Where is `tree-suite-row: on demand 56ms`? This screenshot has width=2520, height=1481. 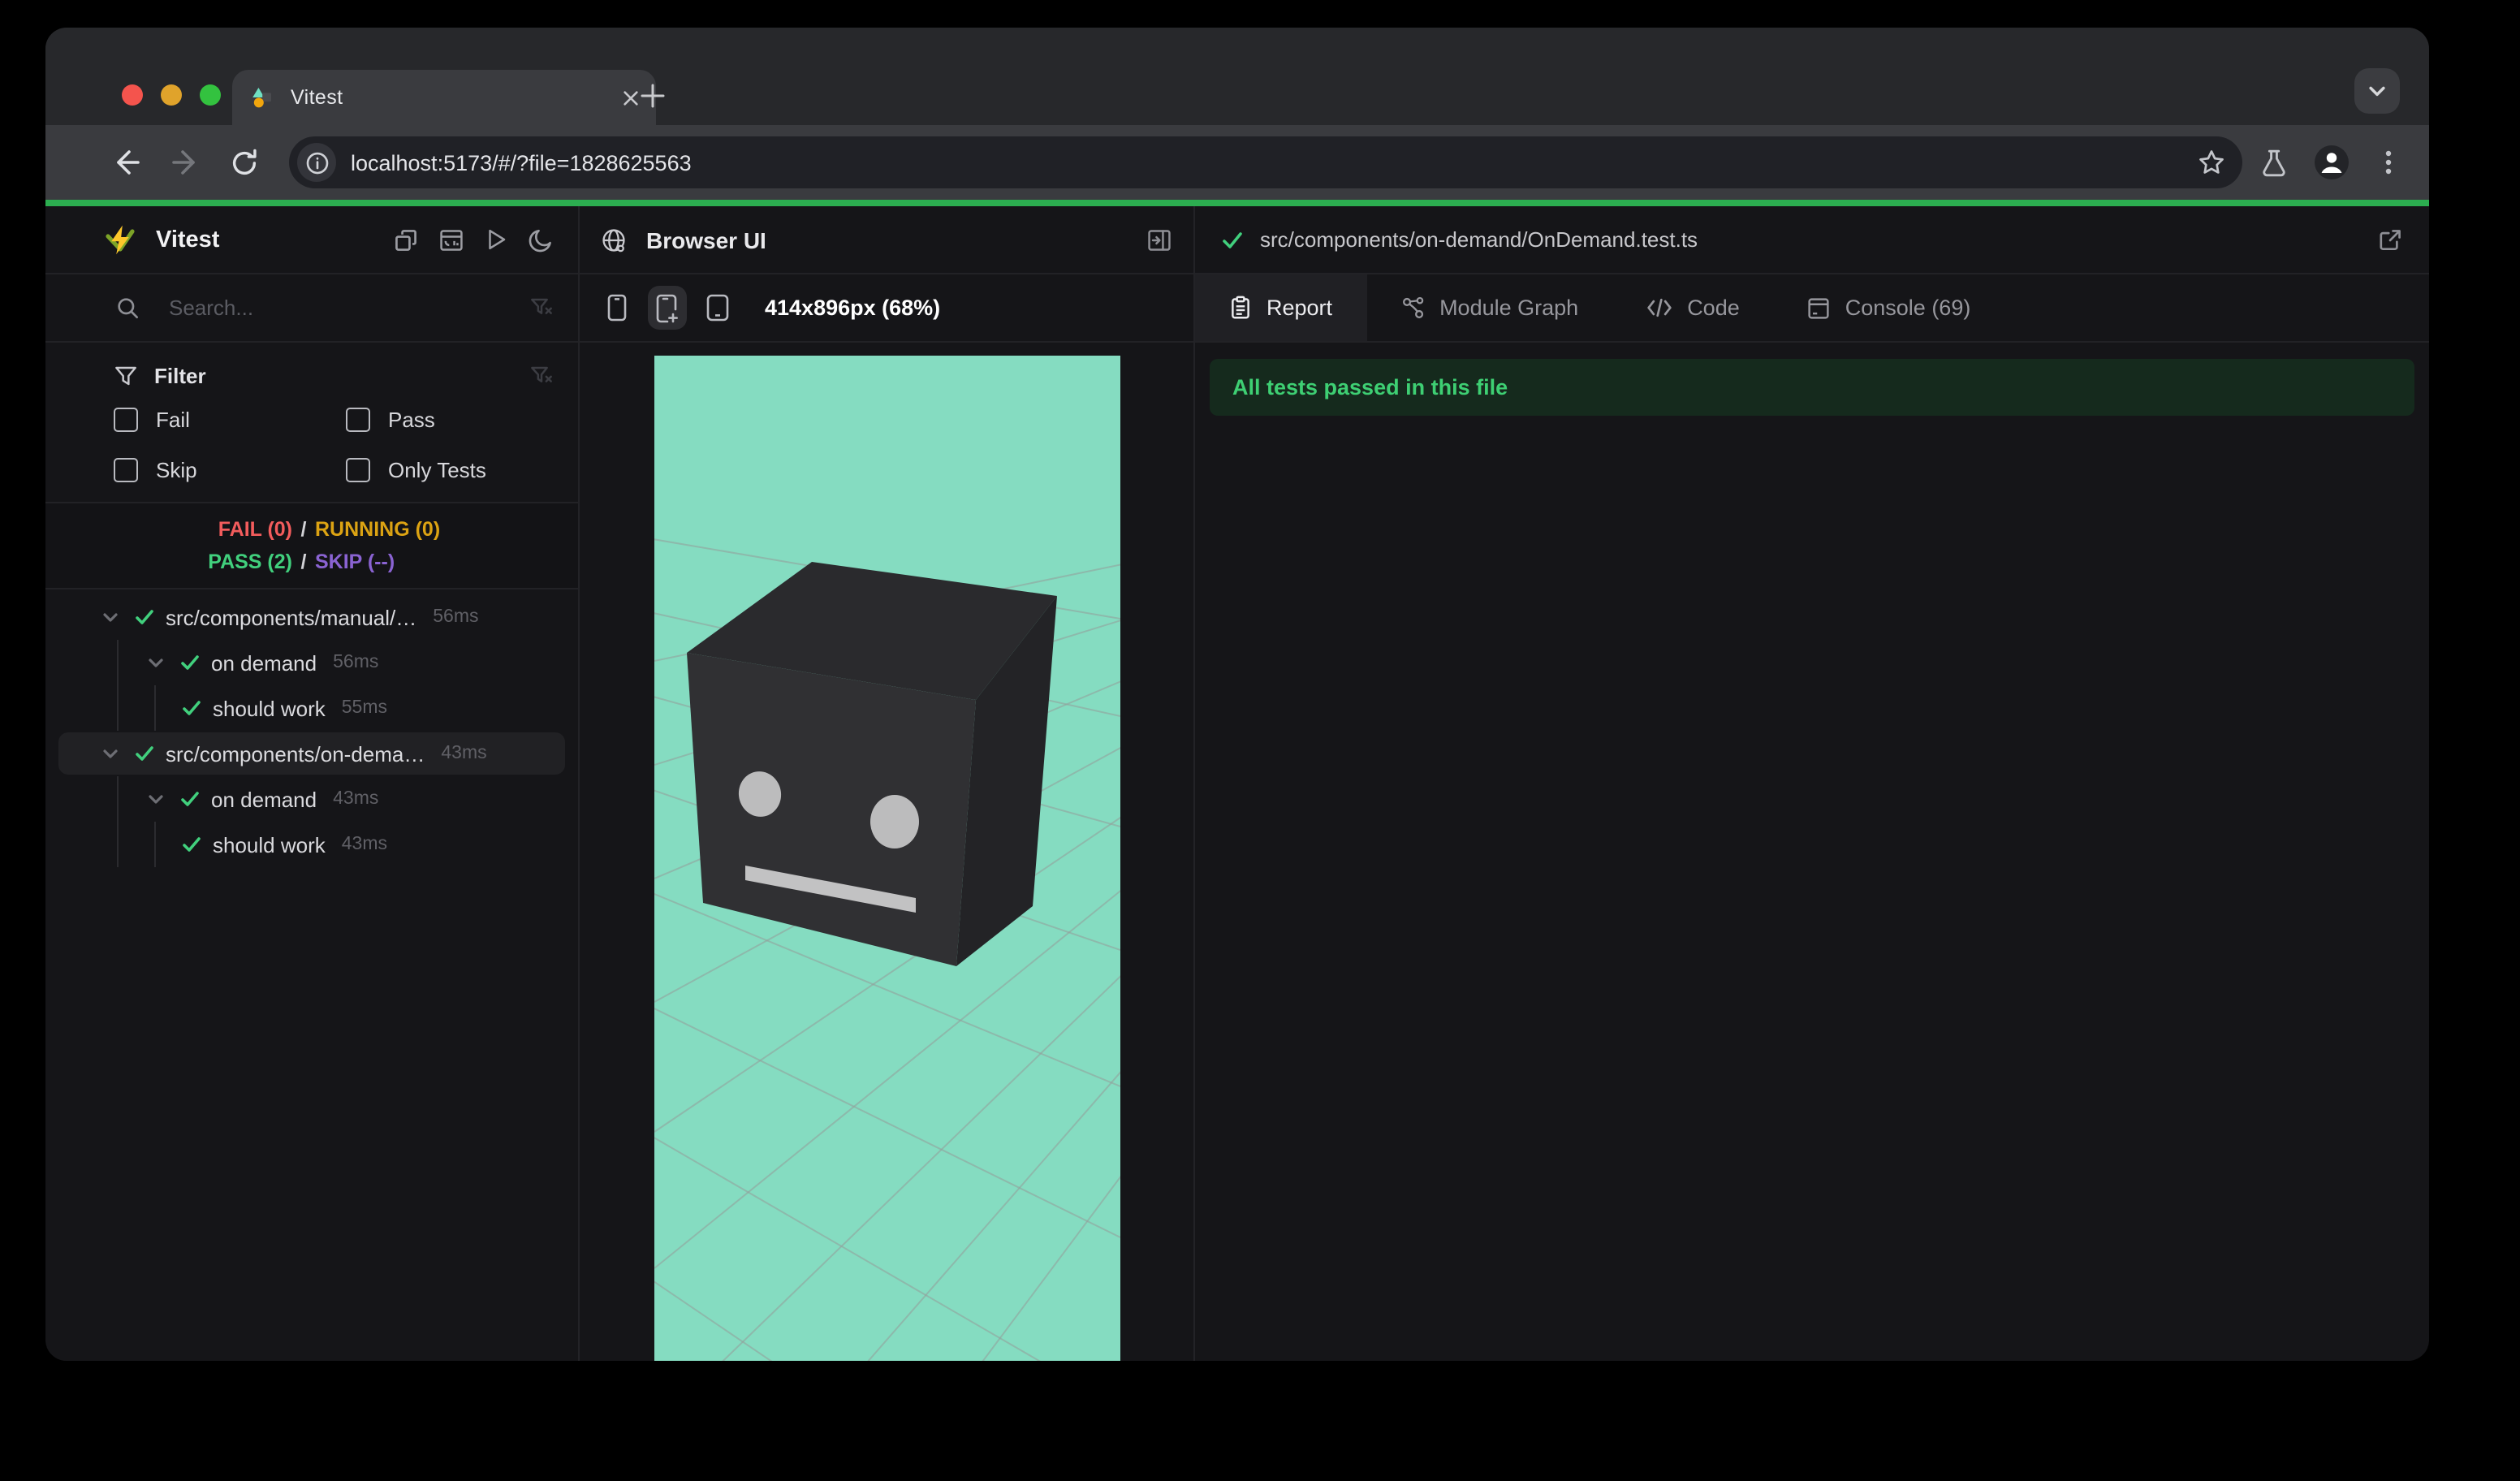 tree-suite-row: on demand 56ms is located at coordinates (312, 662).